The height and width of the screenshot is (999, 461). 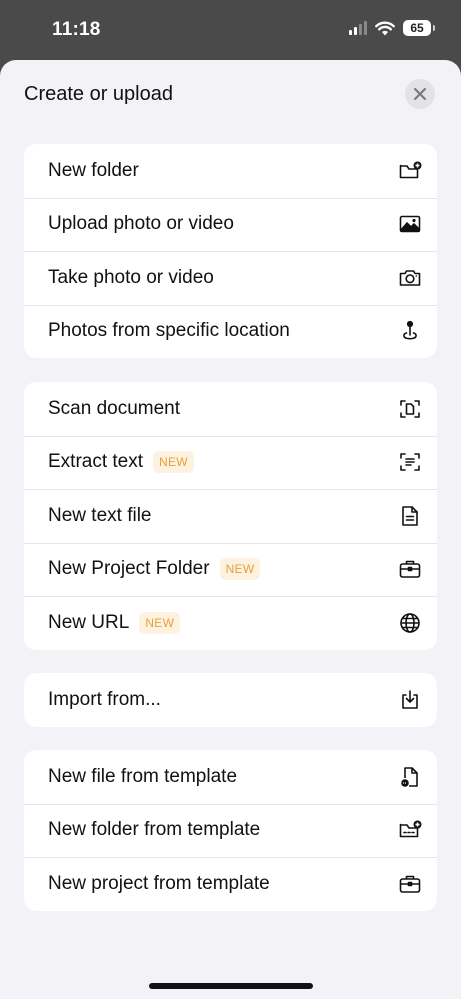 I want to click on new-folder-template-option: New folder from template, so click(x=230, y=830).